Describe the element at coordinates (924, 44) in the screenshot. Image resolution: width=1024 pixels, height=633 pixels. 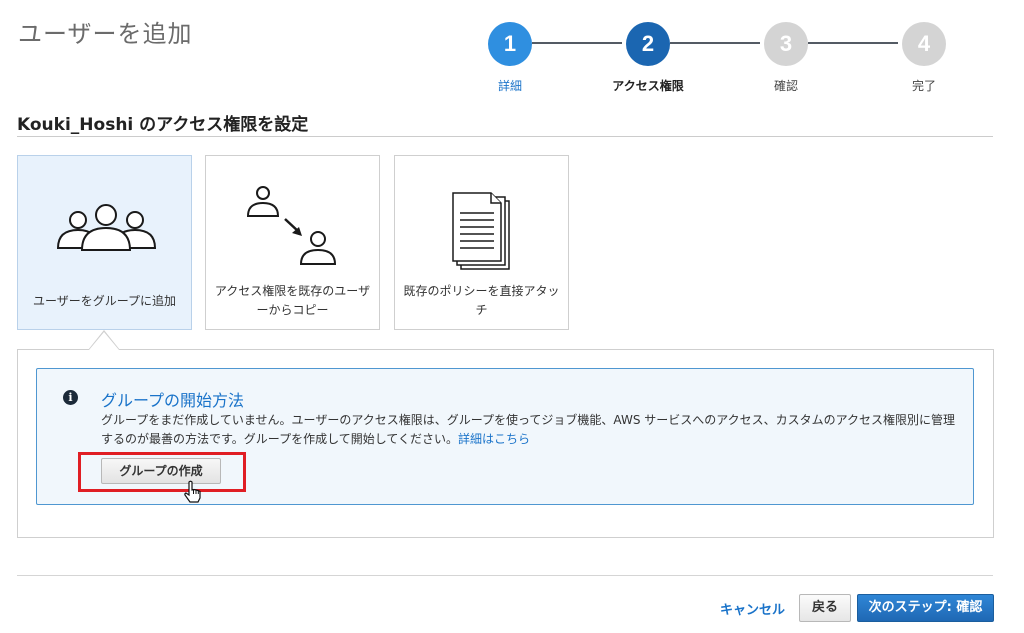
I see `step-4-circle: 4` at that location.